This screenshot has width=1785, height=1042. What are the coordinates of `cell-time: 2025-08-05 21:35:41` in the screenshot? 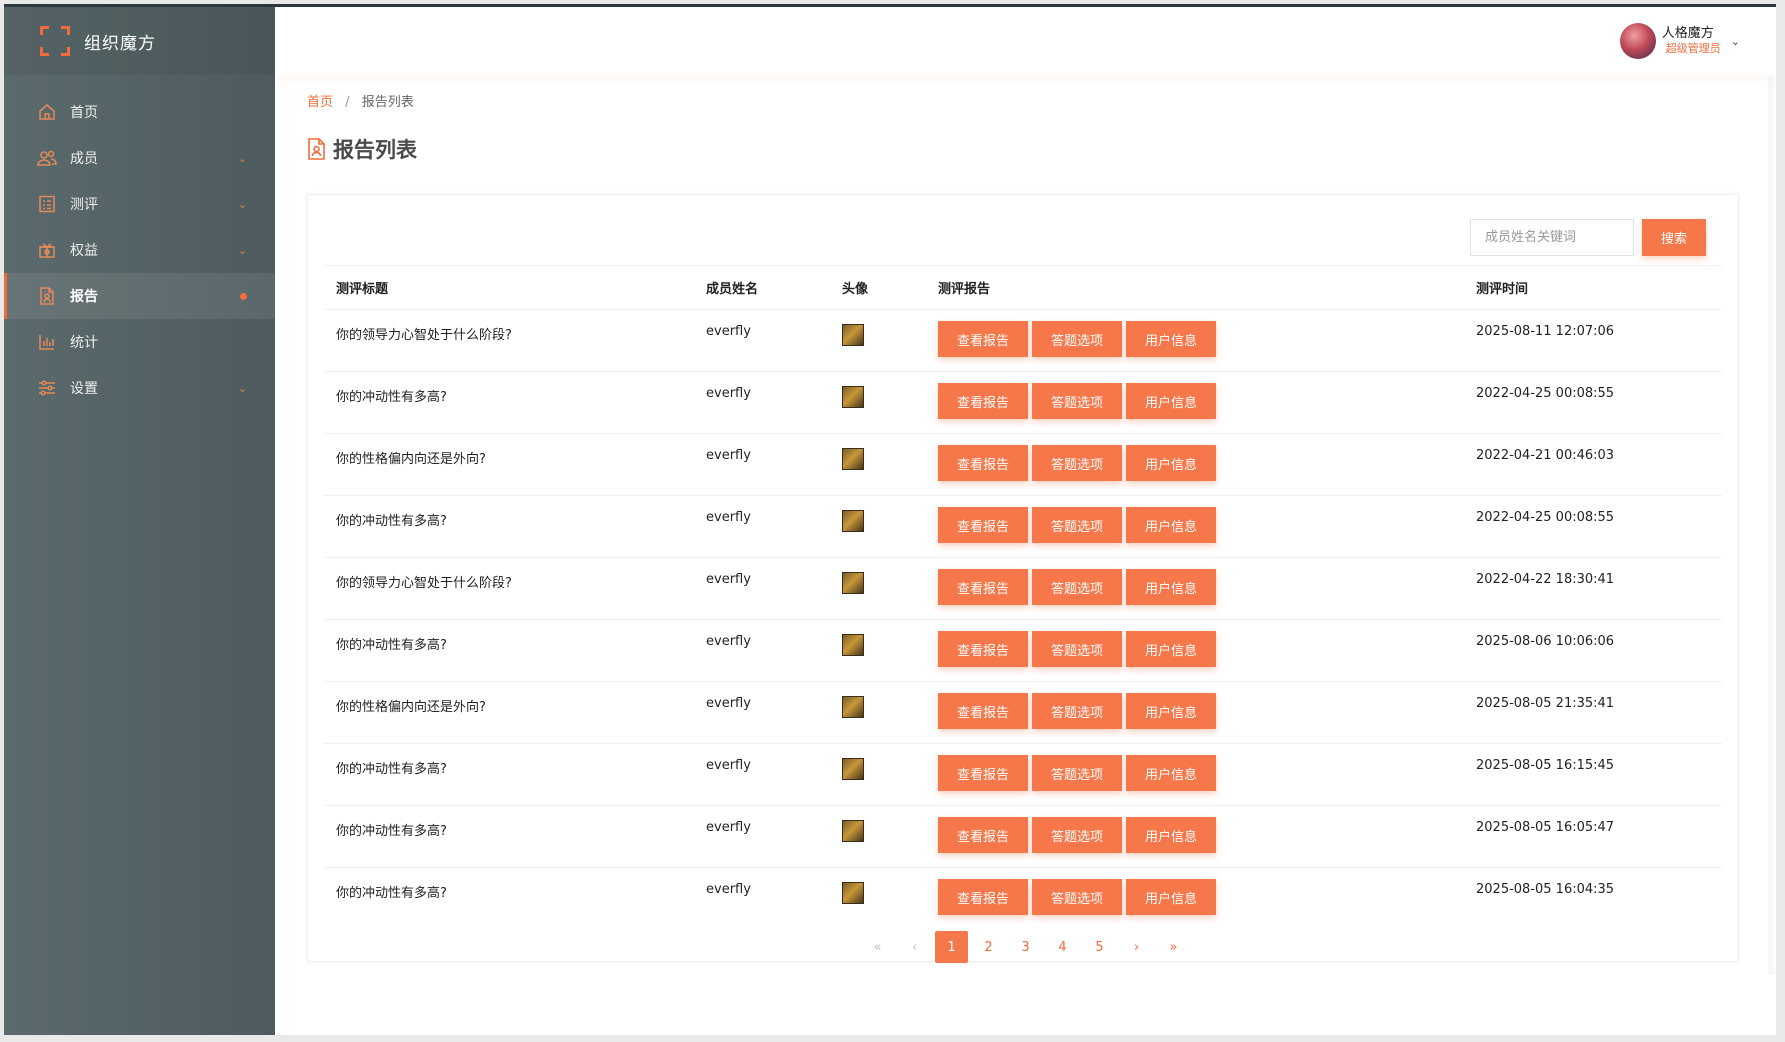 It's located at (1593, 712).